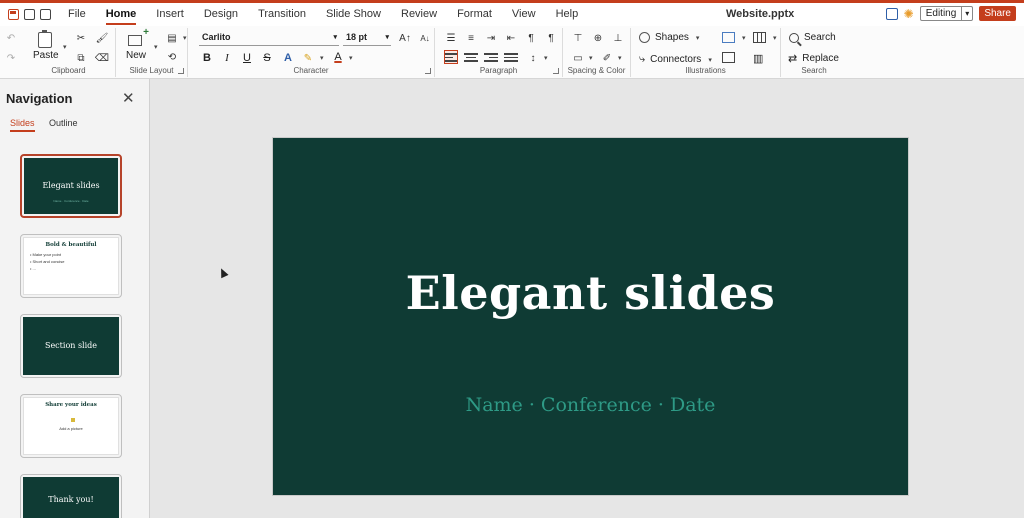 Image resolution: width=1024 pixels, height=518 pixels. What do you see at coordinates (813, 58) in the screenshot?
I see `replace-button: ⇄ Replace` at bounding box center [813, 58].